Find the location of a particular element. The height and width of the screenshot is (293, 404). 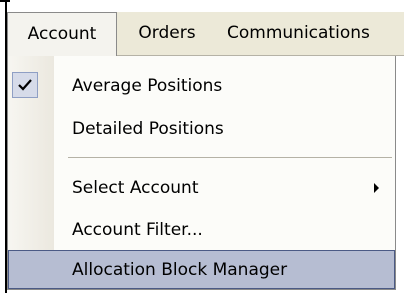

menu-item-allocation-block-manager: Allocation Block Manager is located at coordinates (201, 269).